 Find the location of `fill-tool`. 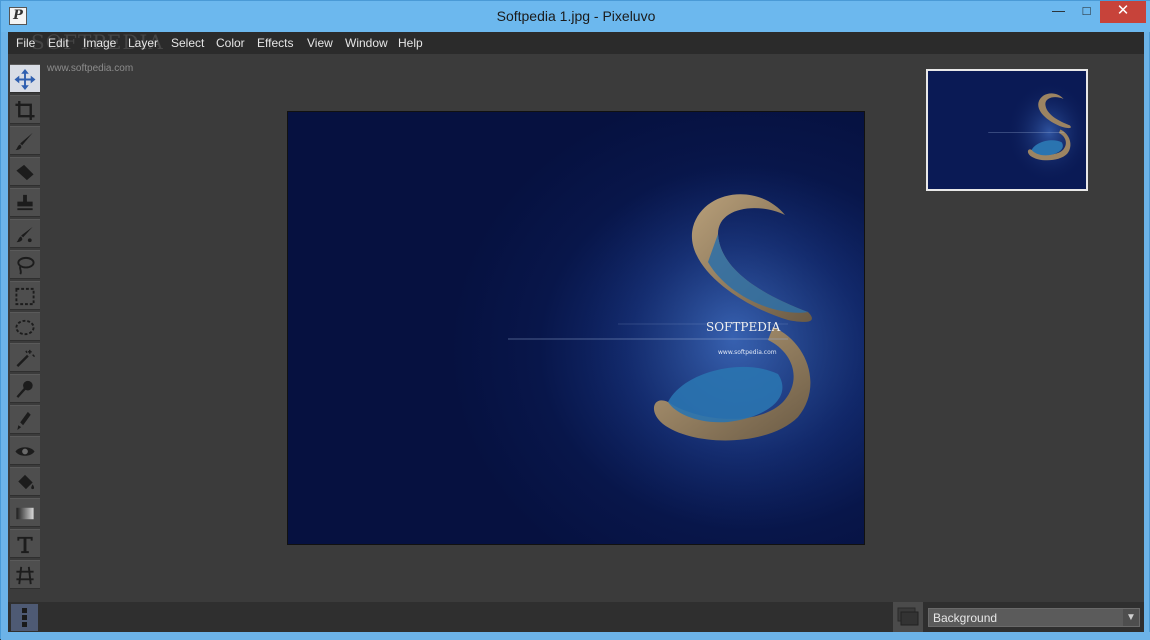

fill-tool is located at coordinates (25, 481).